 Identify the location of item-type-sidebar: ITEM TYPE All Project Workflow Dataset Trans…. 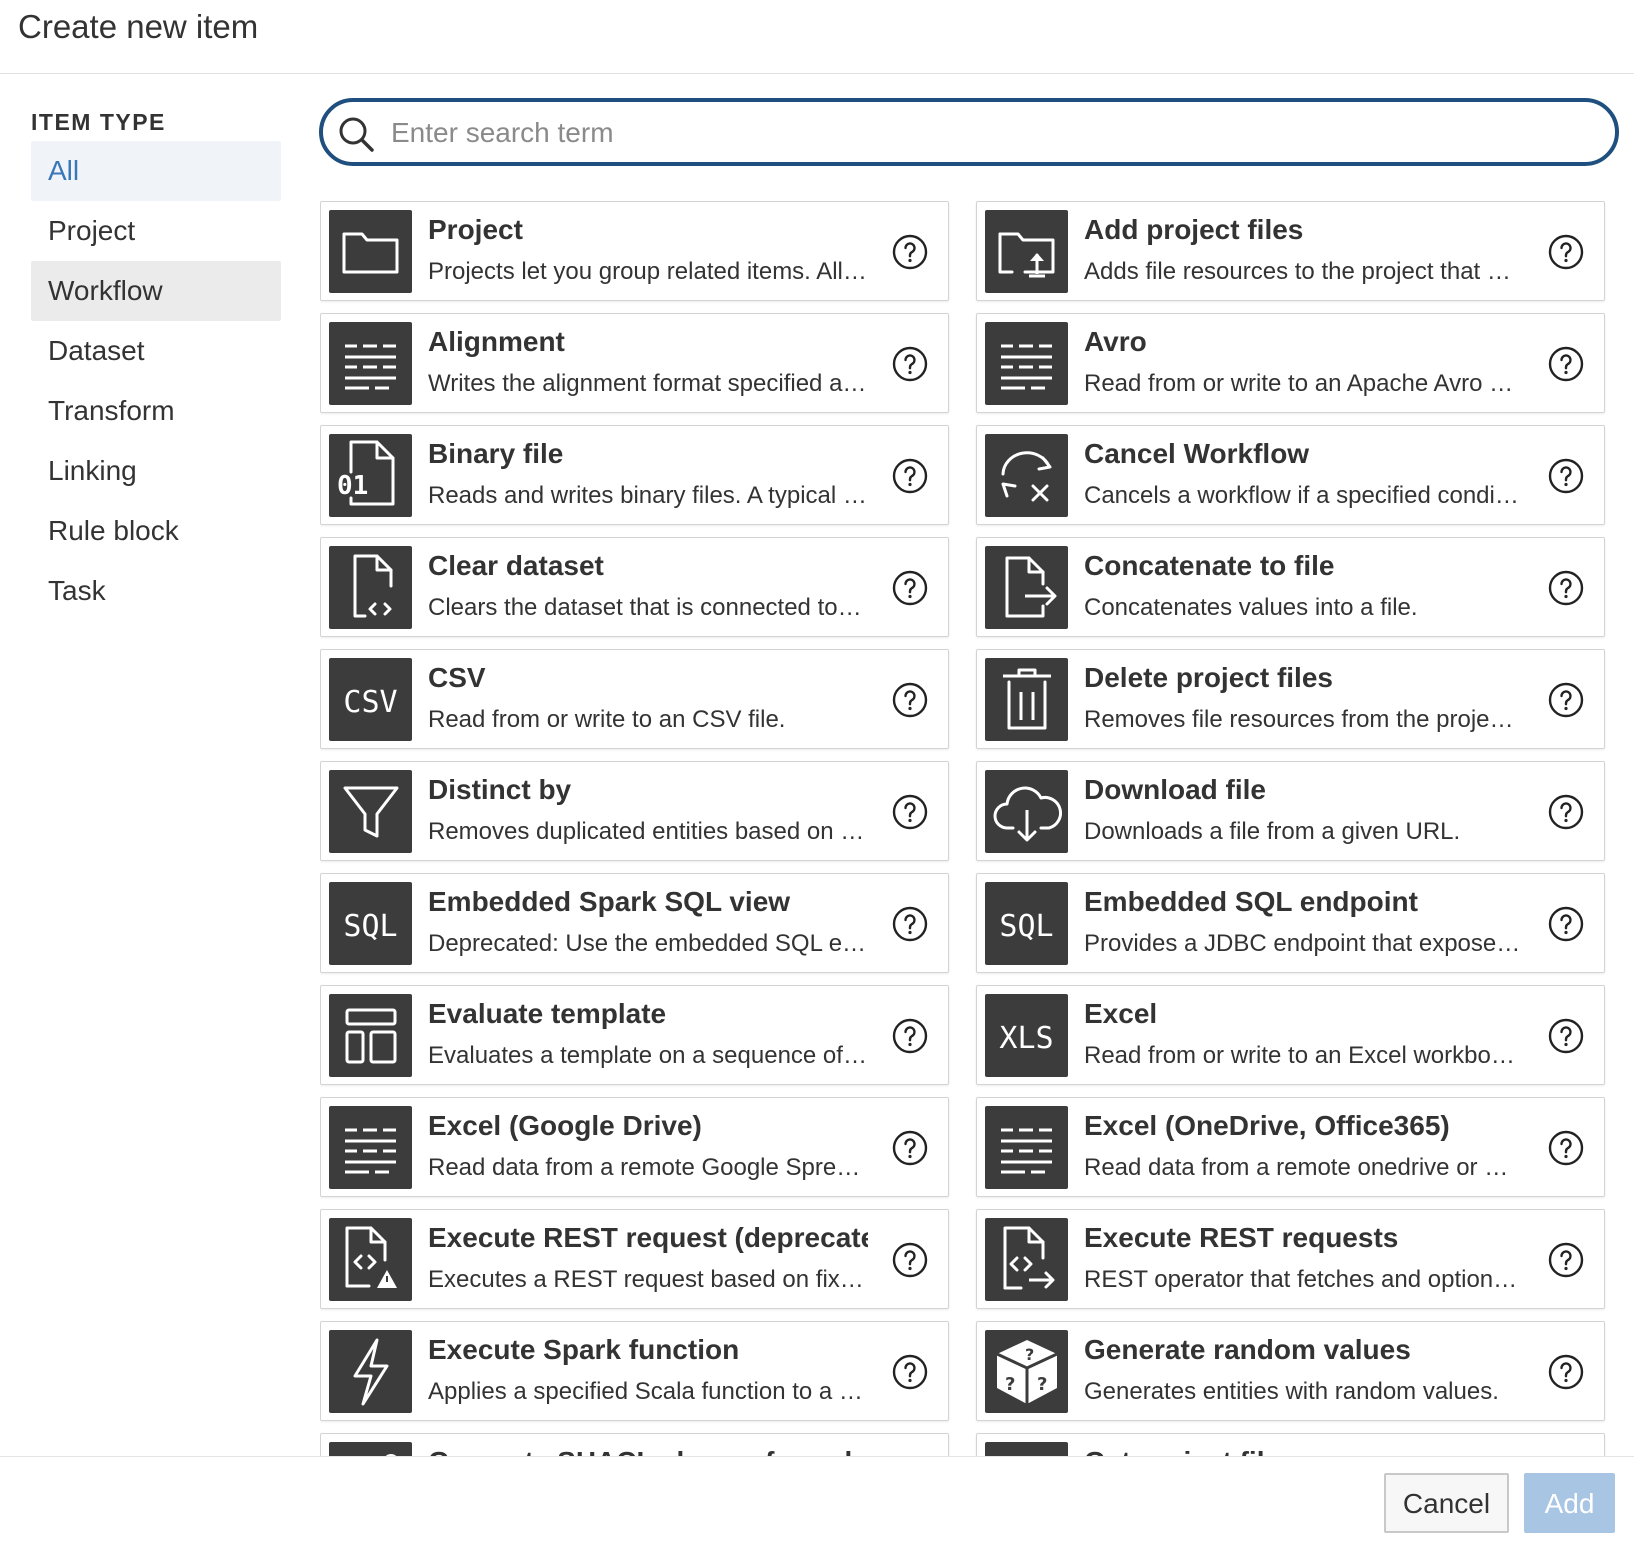
(156, 362).